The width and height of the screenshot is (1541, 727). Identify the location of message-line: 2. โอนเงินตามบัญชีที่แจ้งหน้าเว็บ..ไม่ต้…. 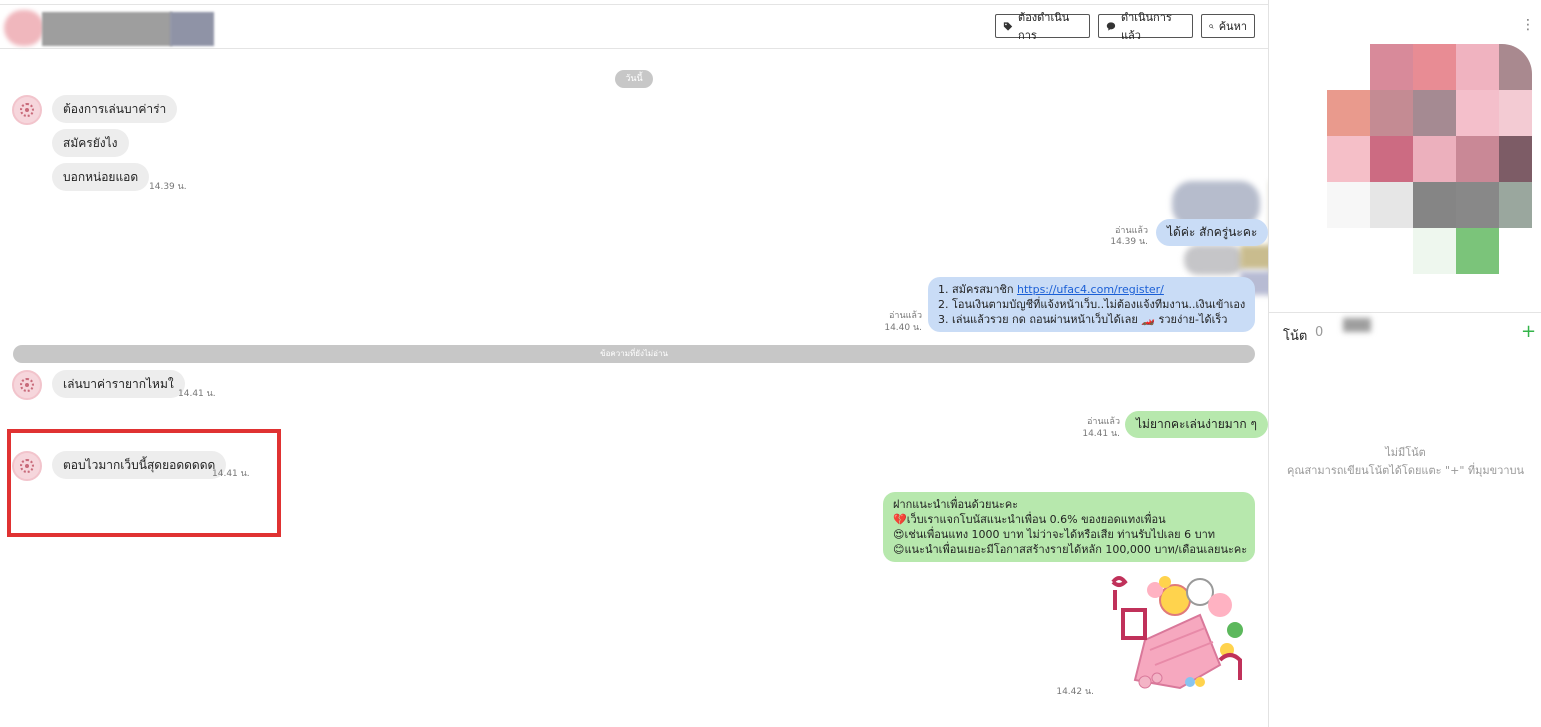
(1092, 304).